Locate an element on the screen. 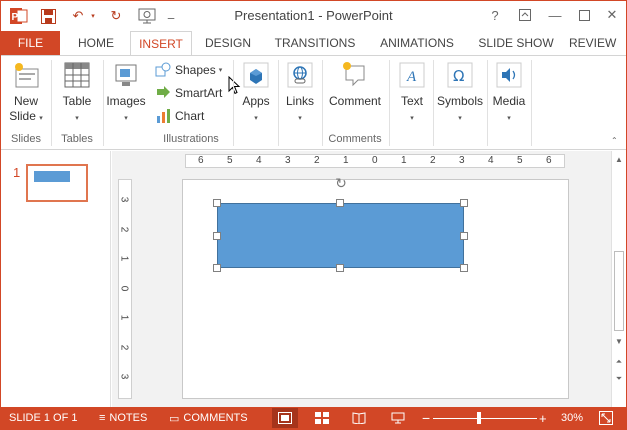 This screenshot has width=627, height=430. text-icon: A is located at coordinates (412, 75).